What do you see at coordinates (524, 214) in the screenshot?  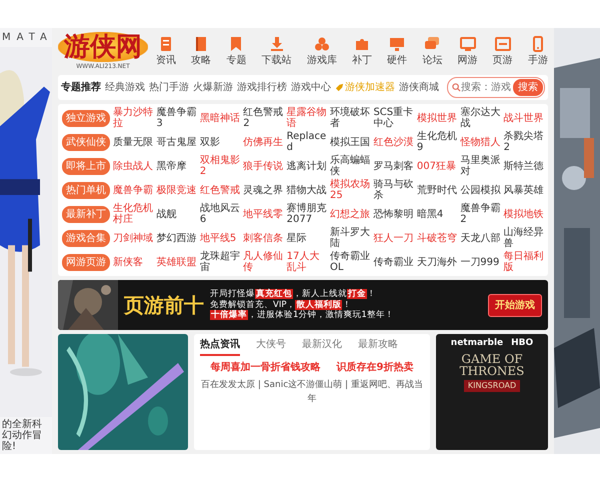 I see `game-link: 模拟地铁` at bounding box center [524, 214].